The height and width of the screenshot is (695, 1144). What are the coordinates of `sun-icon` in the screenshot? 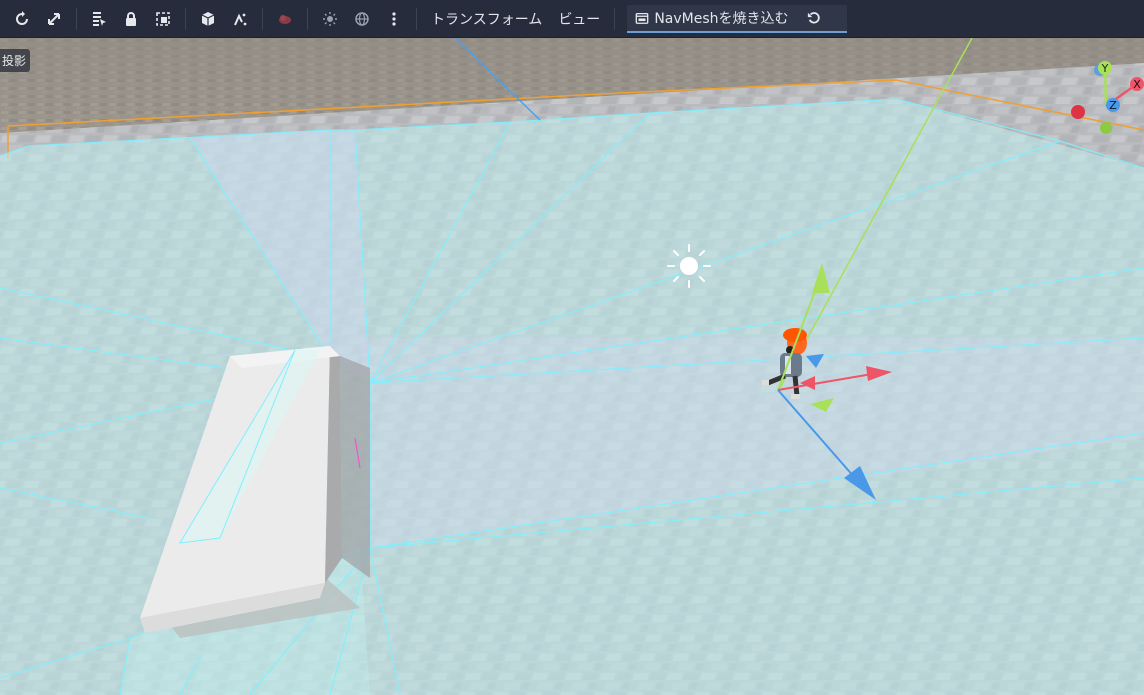 It's located at (330, 18).